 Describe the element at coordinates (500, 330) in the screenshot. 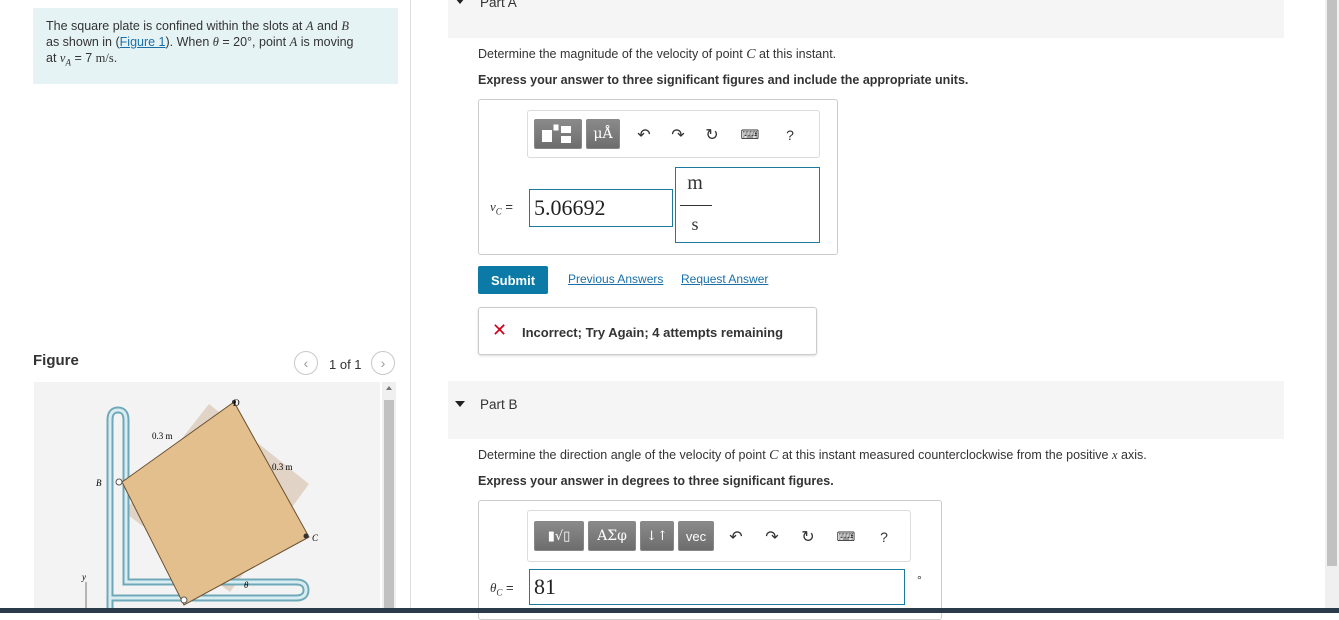

I see `x-icon: ✕` at that location.